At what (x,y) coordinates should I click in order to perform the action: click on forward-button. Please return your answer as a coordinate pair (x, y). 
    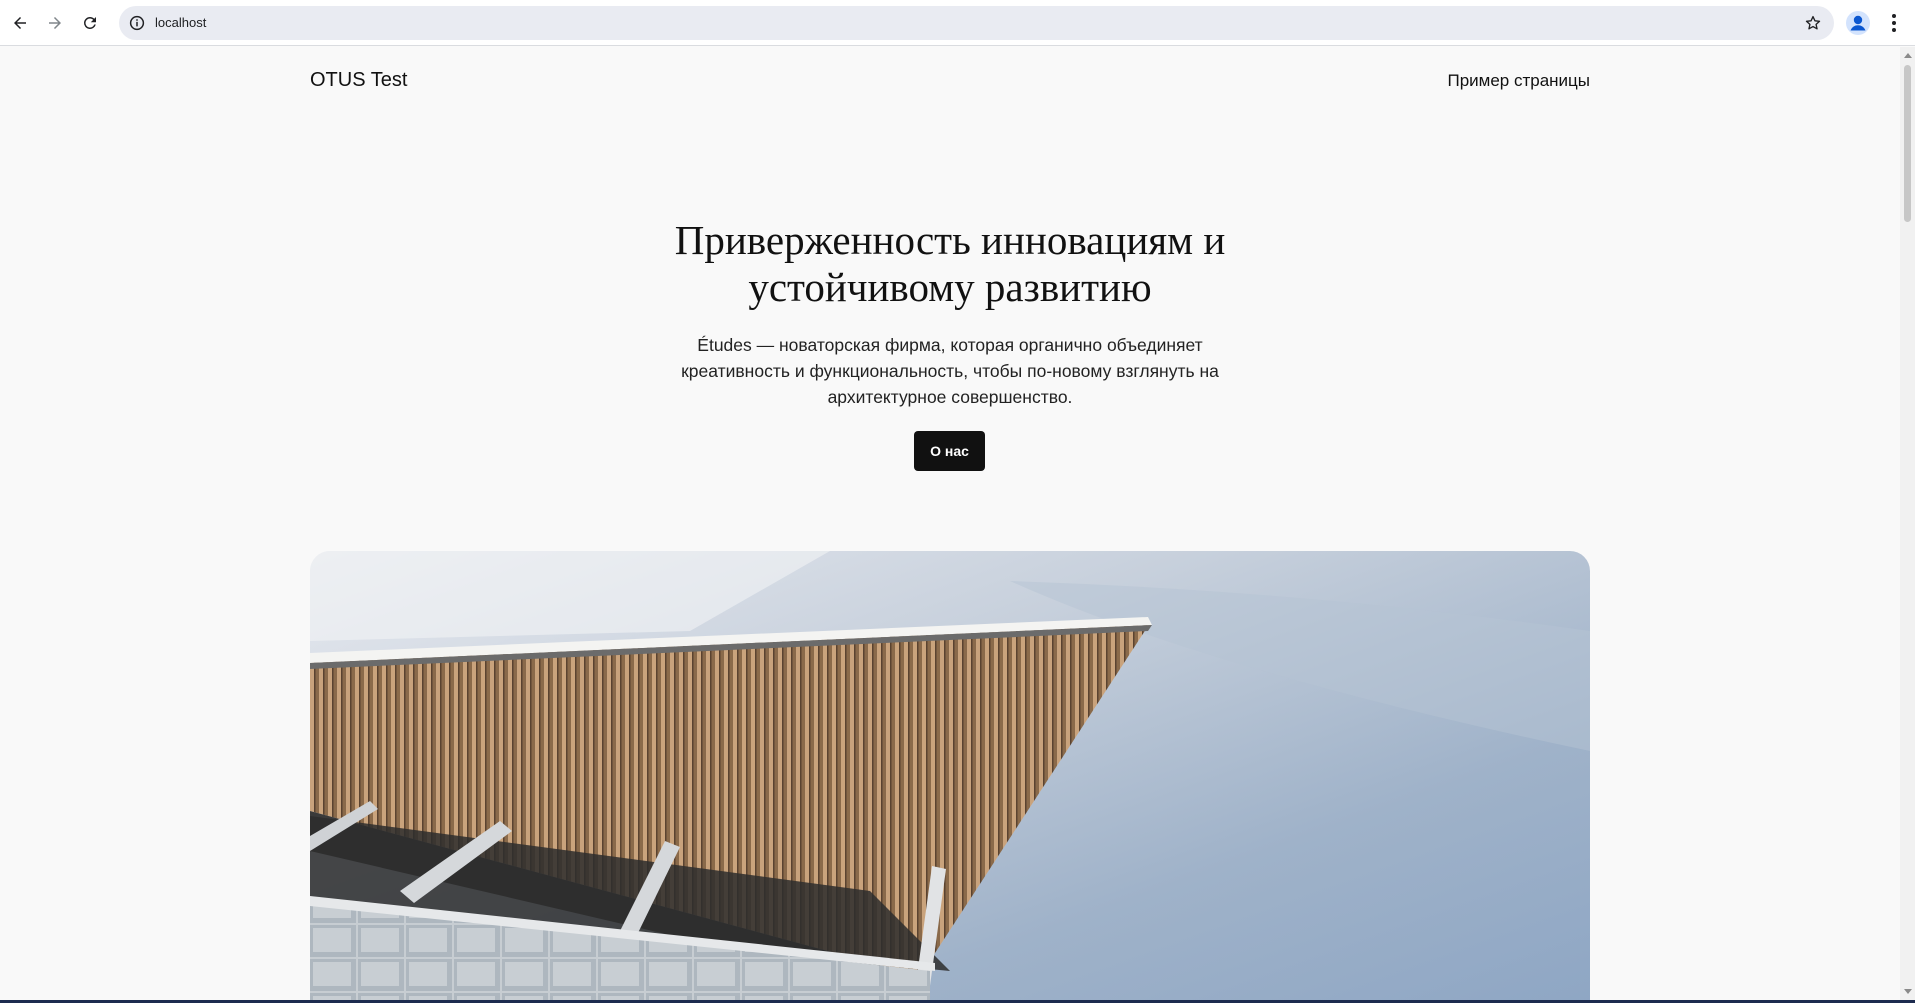
    Looking at the image, I should click on (55, 23).